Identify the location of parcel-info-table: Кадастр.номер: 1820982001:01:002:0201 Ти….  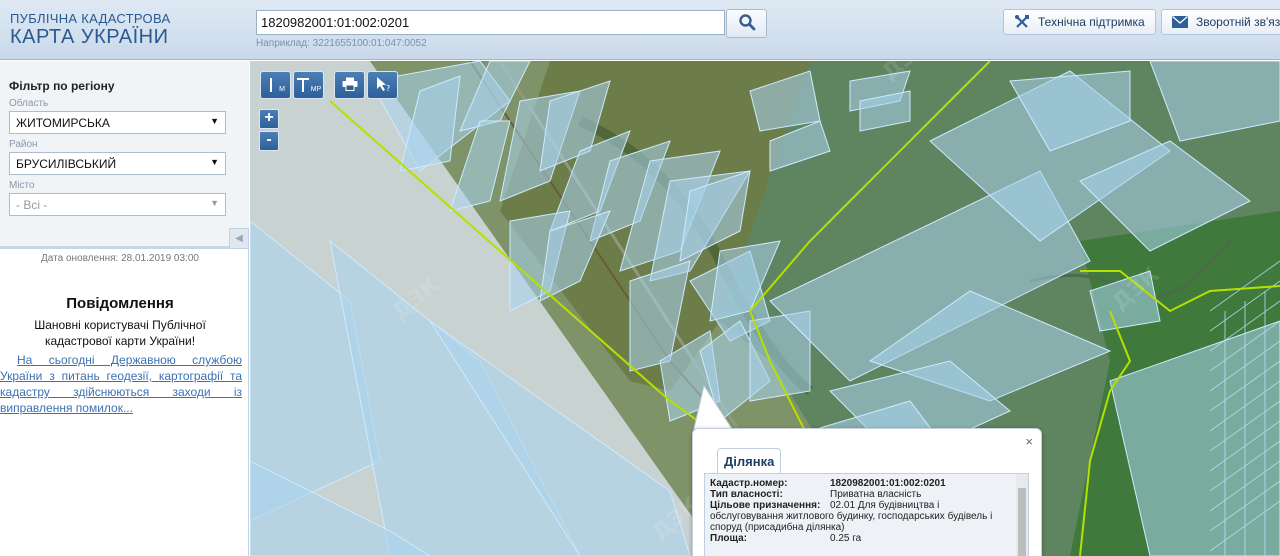
(862, 511).